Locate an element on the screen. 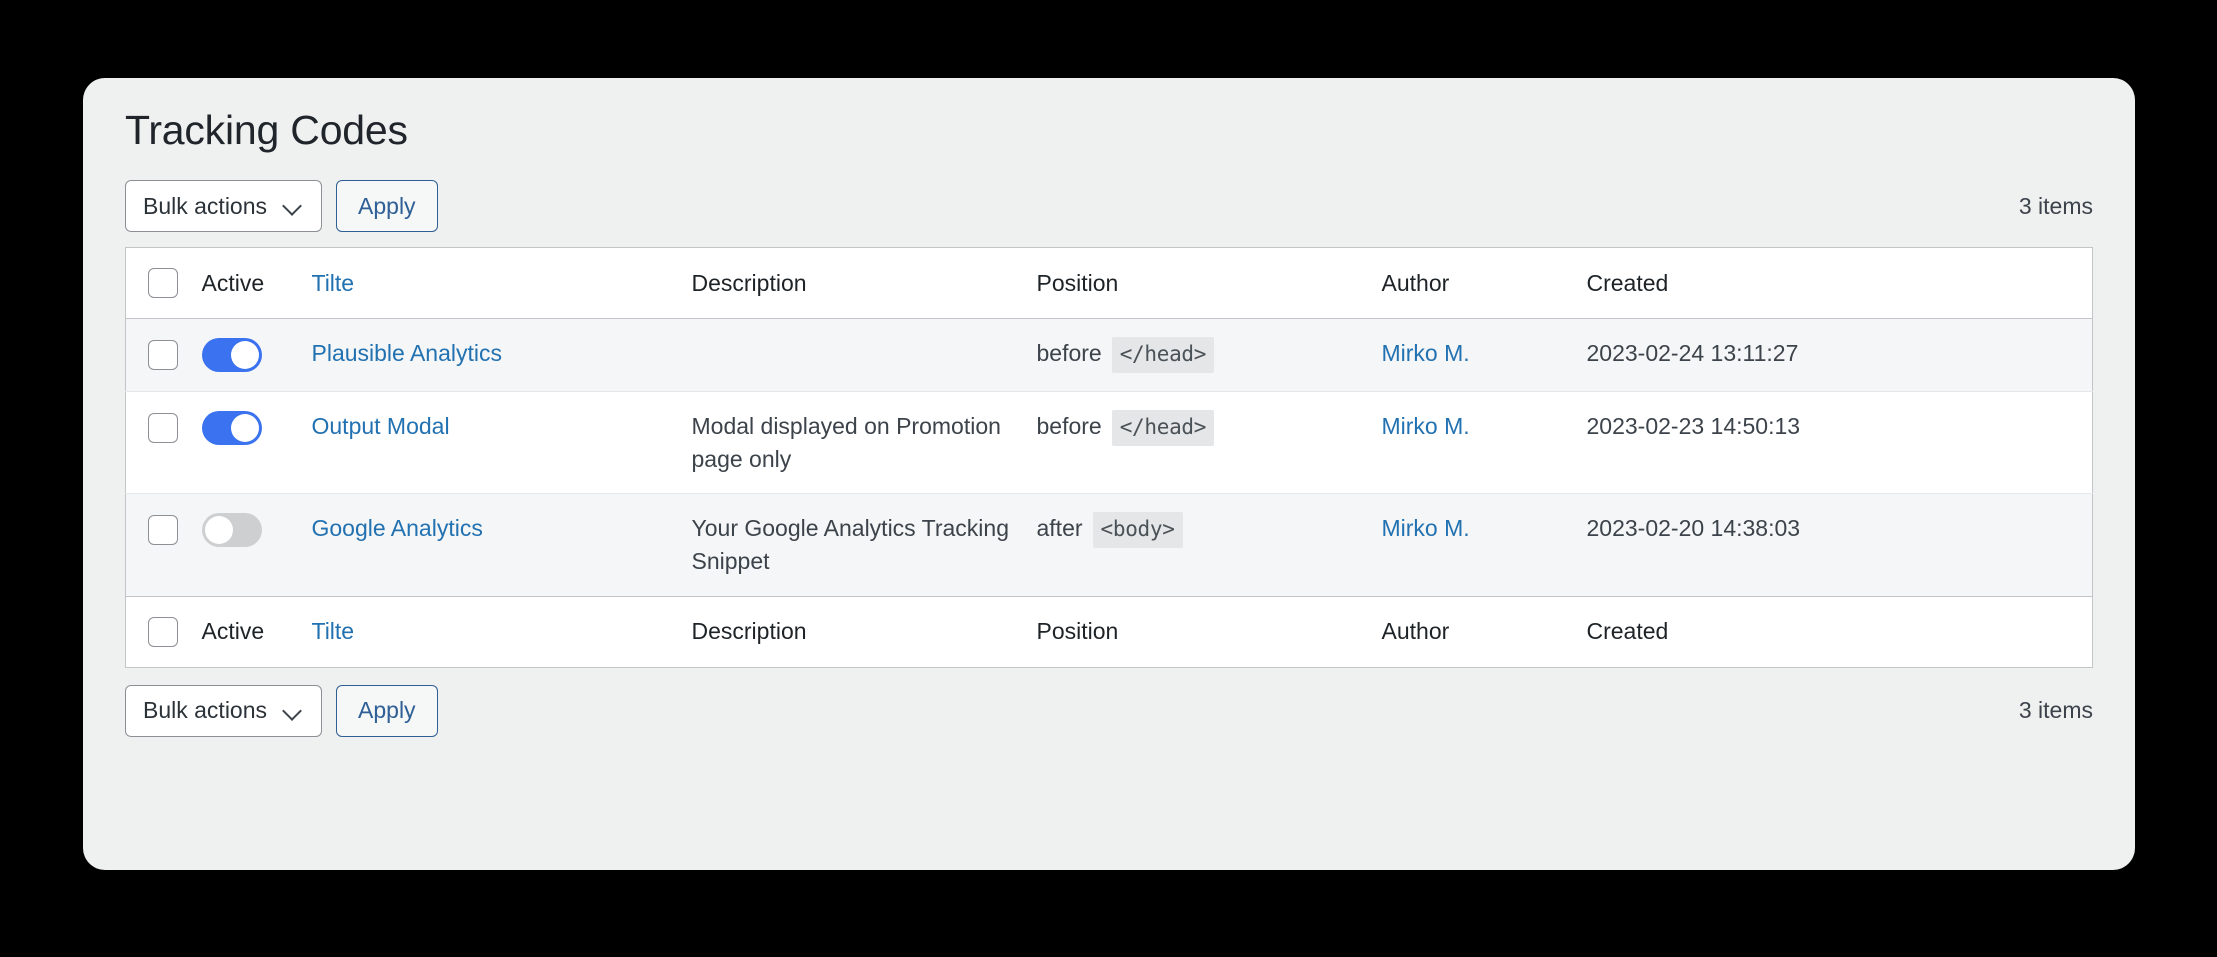  apply-button-top: Apply is located at coordinates (387, 206).